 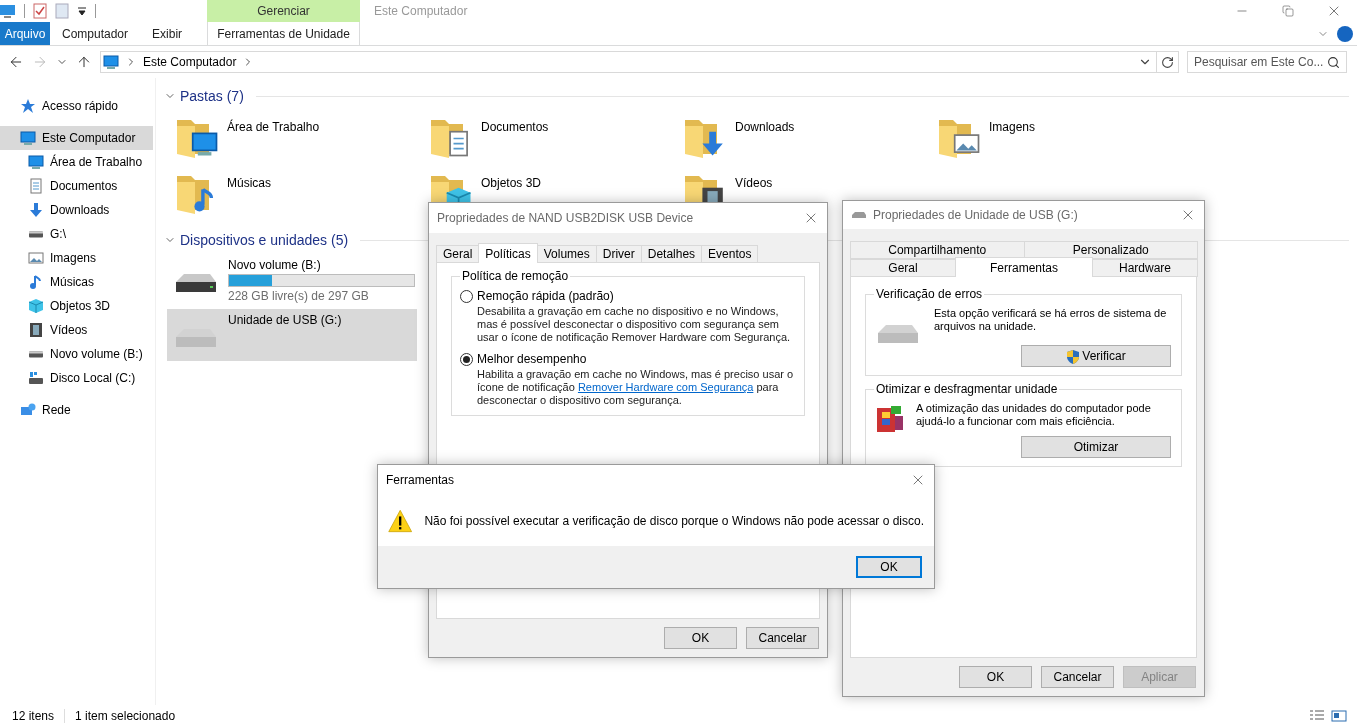 I want to click on document-icon, so click(x=36, y=186).